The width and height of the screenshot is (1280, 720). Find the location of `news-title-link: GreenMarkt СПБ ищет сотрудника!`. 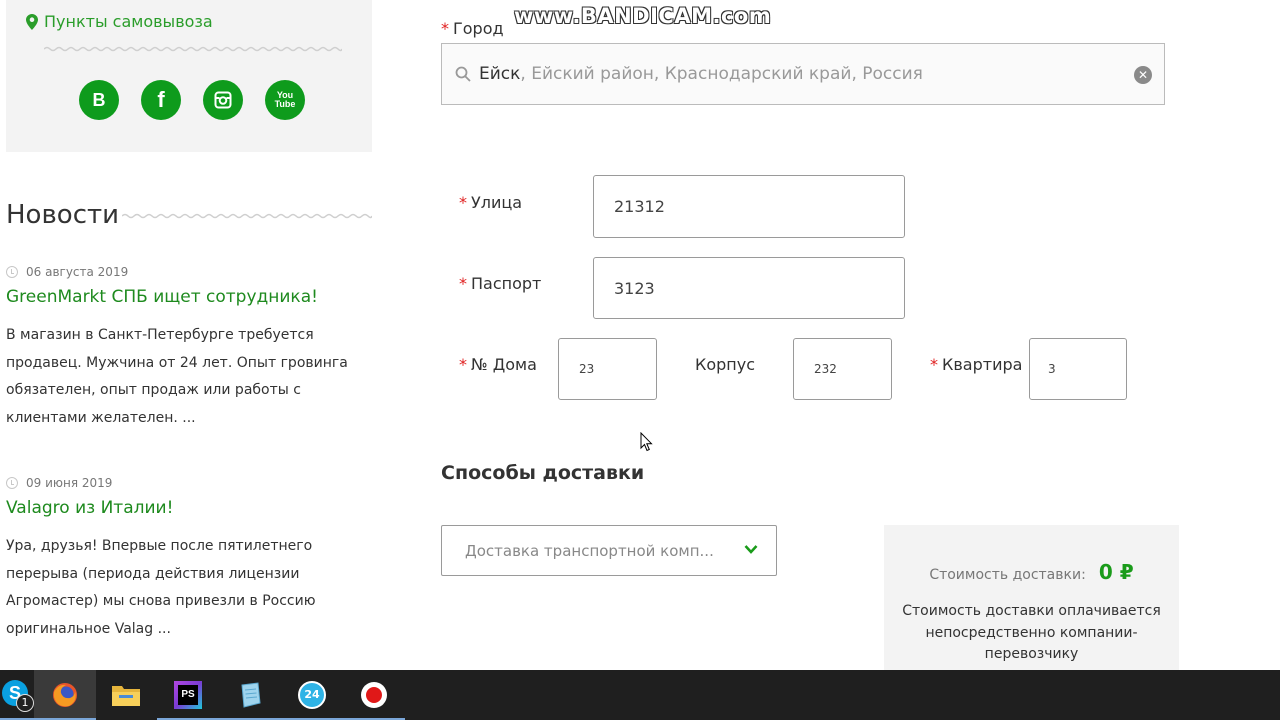

news-title-link: GreenMarkt СПБ ищет сотрудника! is located at coordinates (162, 297).